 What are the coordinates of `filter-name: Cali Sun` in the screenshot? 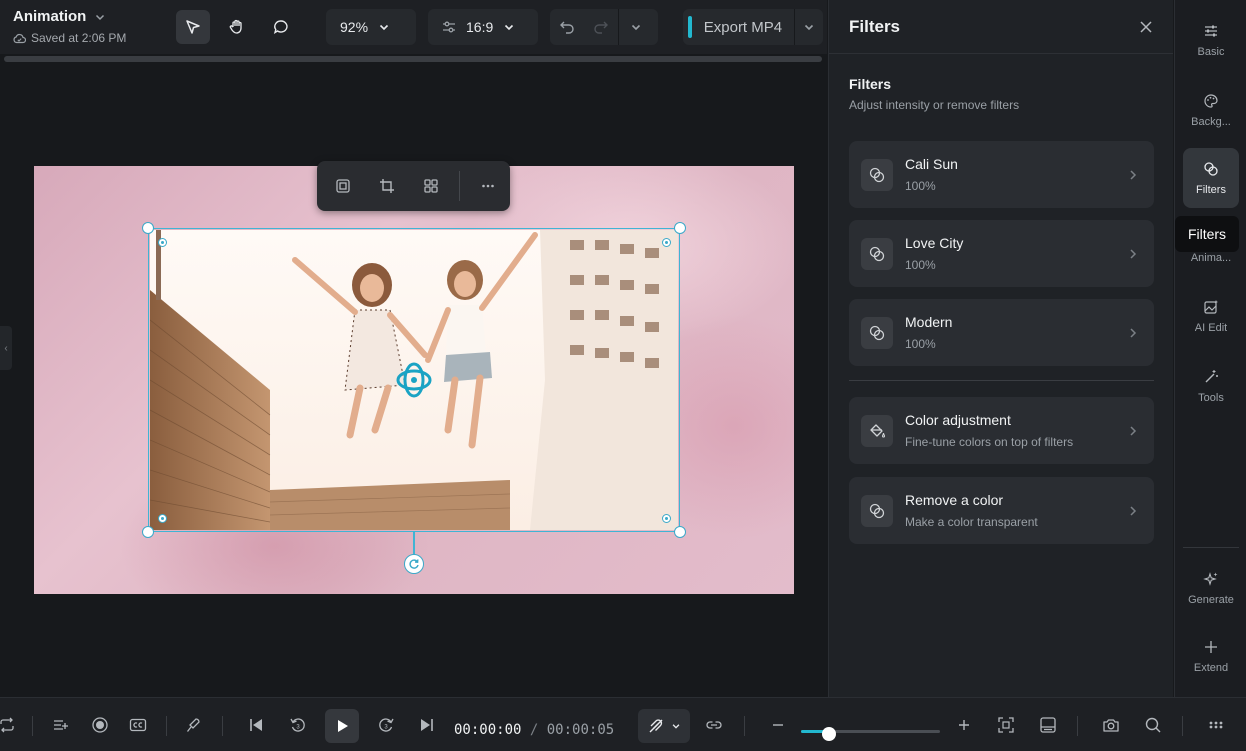 It's located at (931, 164).